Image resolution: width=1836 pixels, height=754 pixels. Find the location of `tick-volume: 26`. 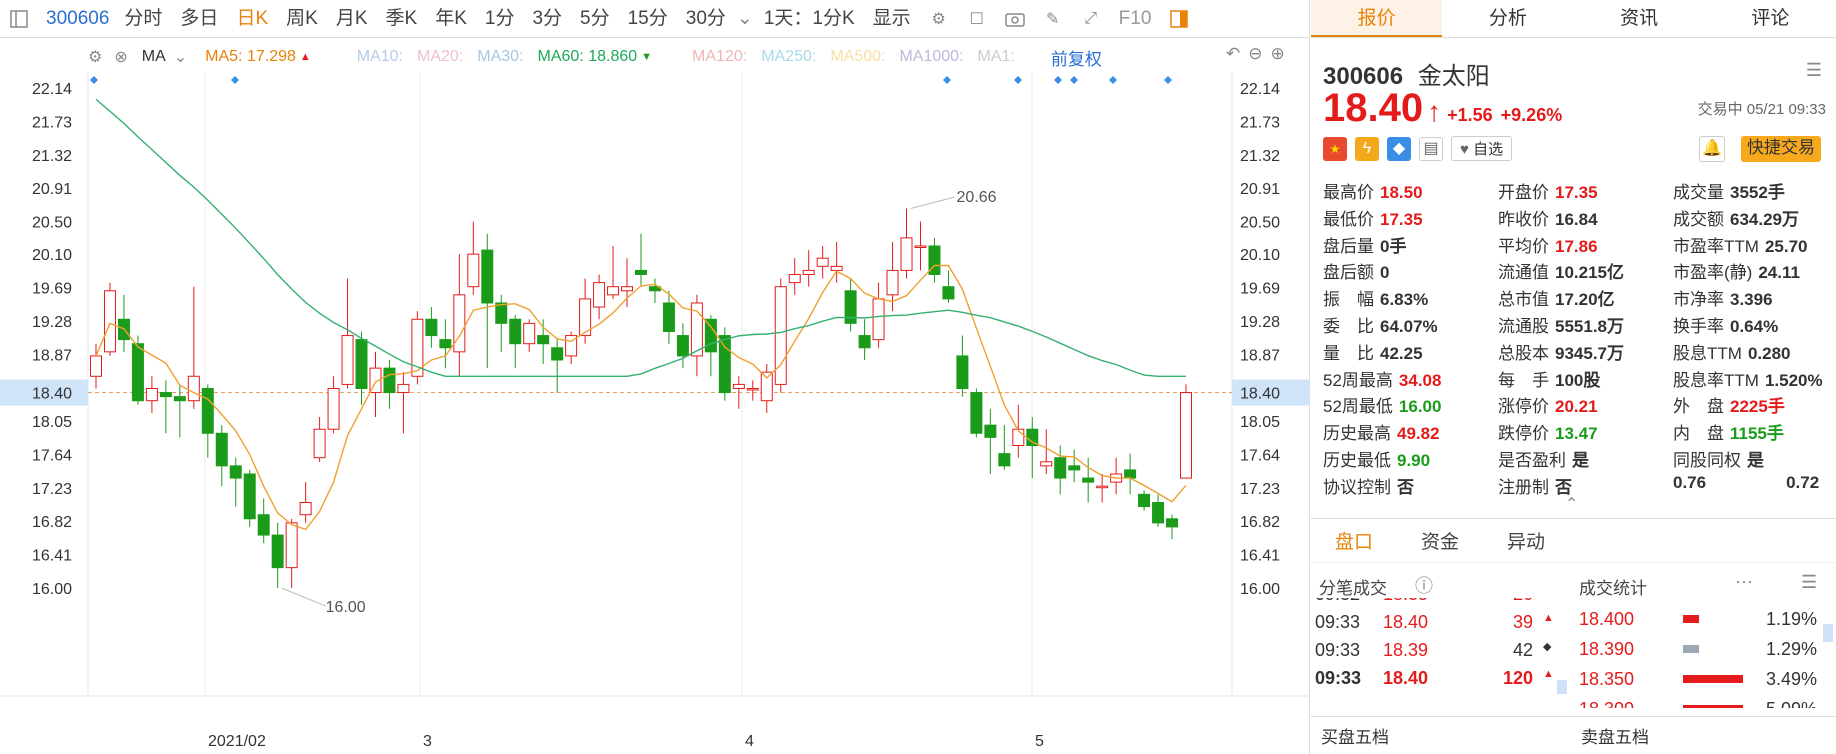

tick-volume: 26 is located at coordinates (1508, 605).